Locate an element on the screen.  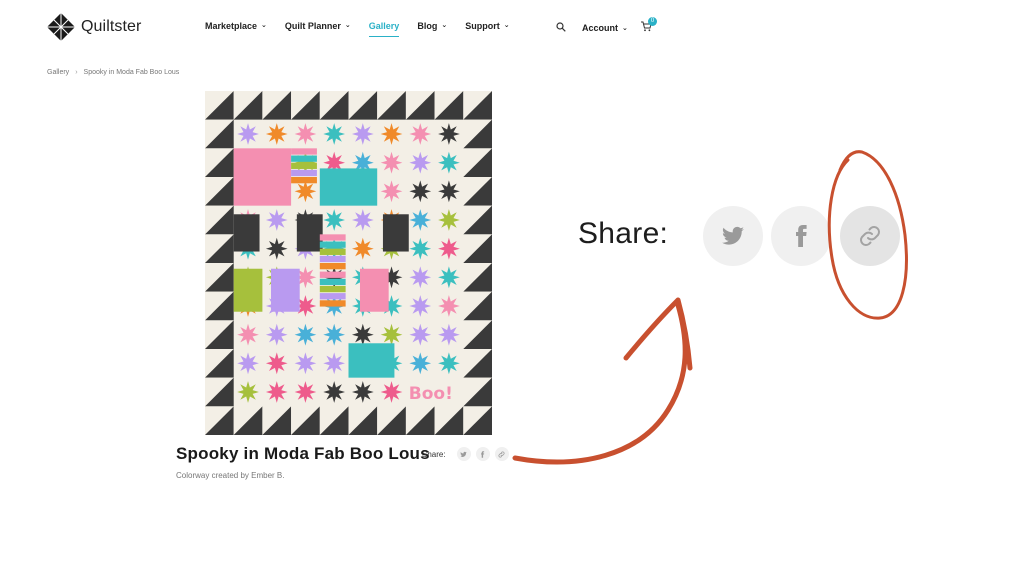
project-title: Spooky in Moda Fab Boo Lous is located at coordinates (303, 453).